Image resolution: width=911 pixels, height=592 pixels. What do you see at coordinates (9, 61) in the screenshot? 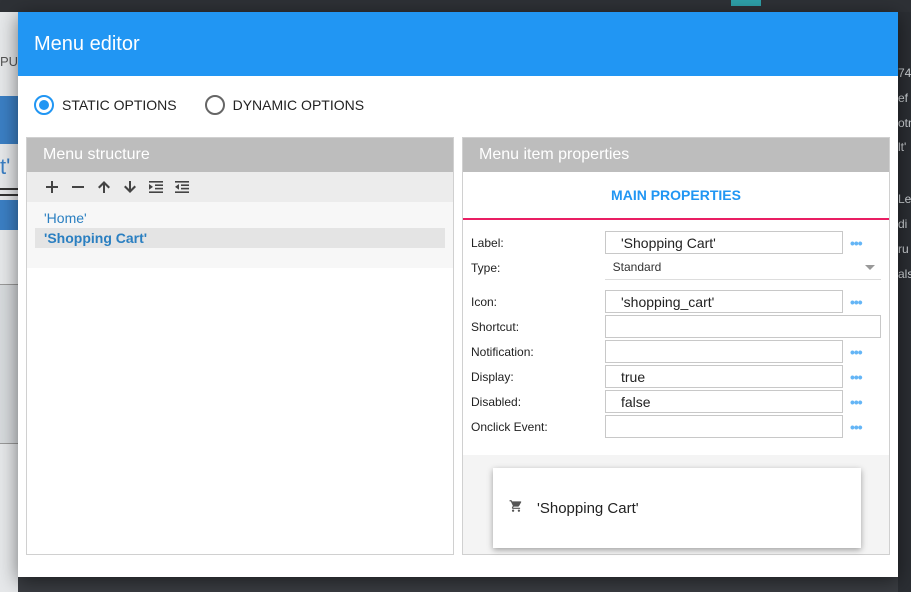
I see `background-text: PU` at bounding box center [9, 61].